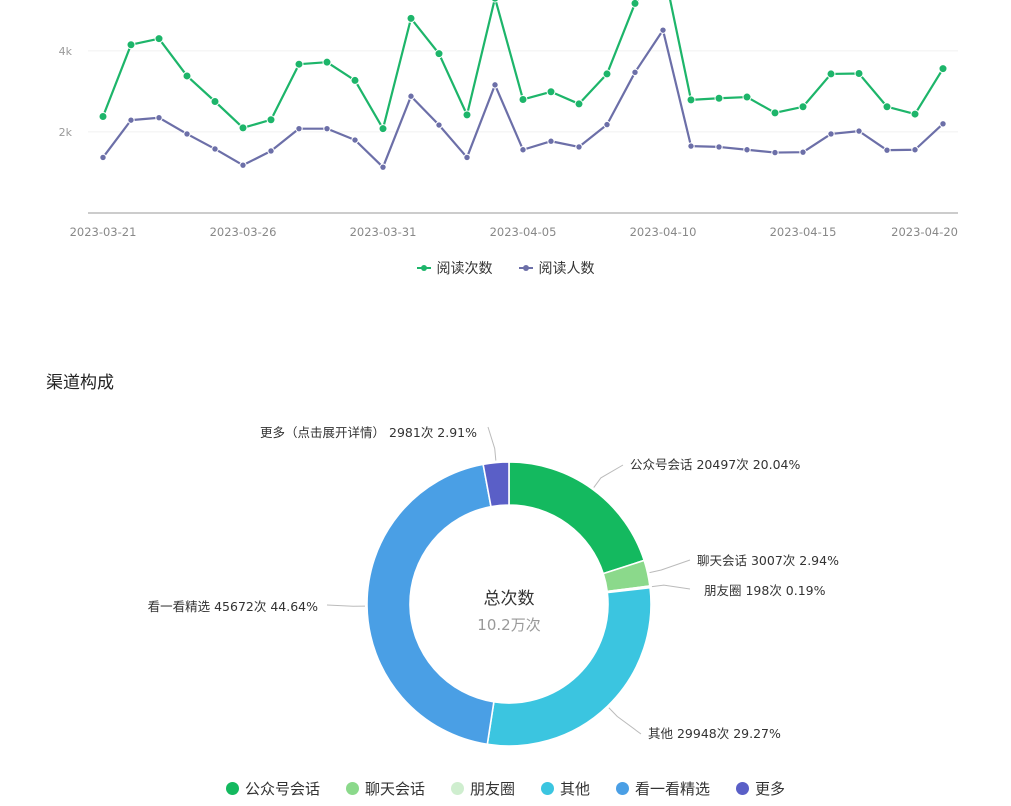  I want to click on x-tick-label: 2023-03-21, so click(103, 232).